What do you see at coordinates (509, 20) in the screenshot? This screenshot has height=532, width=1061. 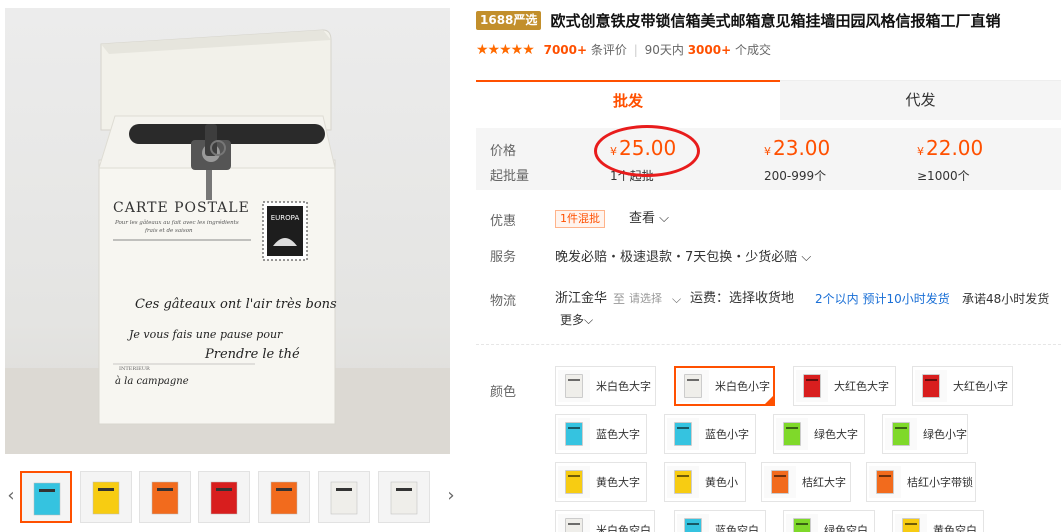 I see `yanxuan-badge: 1688严选` at bounding box center [509, 20].